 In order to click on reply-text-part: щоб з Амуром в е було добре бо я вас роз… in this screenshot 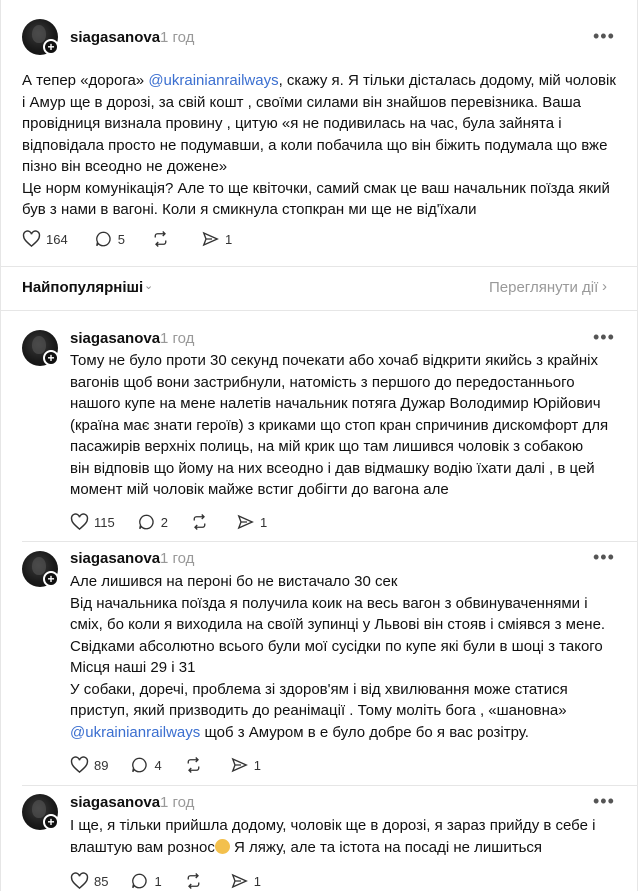, I will do `click(364, 732)`.